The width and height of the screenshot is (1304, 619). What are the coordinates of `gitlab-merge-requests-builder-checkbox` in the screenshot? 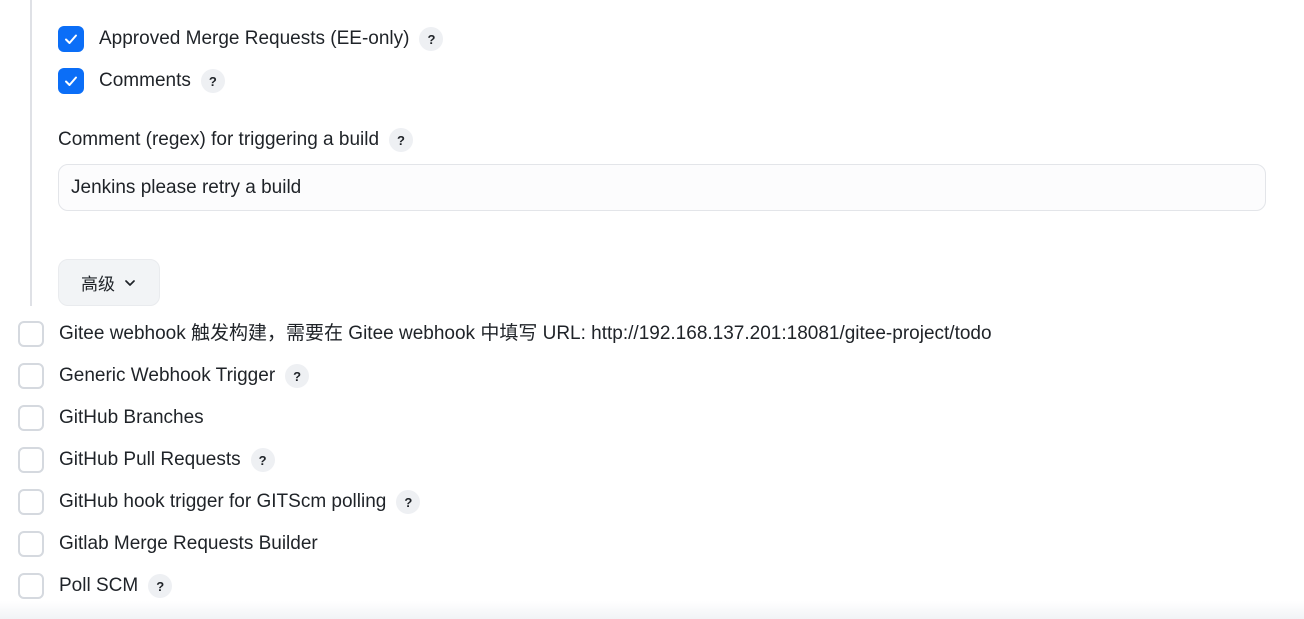 It's located at (31, 544).